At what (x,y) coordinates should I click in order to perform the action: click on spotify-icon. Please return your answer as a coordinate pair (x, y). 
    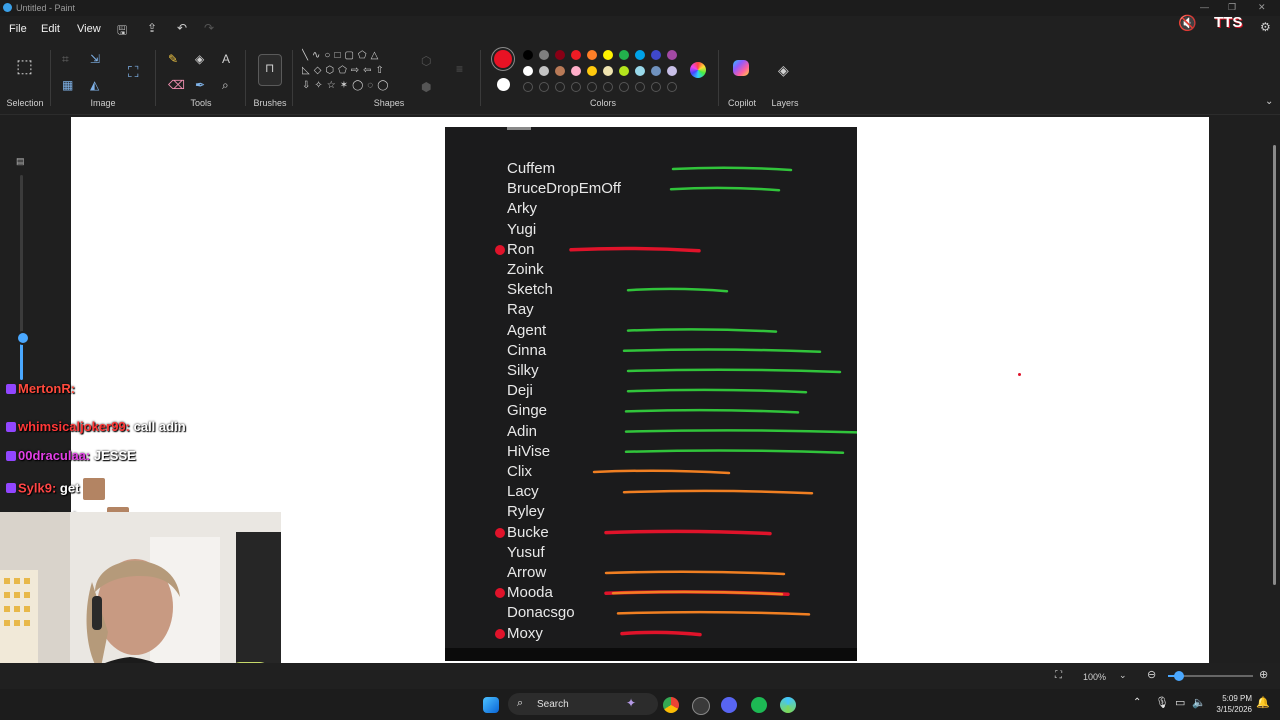
    Looking at the image, I should click on (759, 705).